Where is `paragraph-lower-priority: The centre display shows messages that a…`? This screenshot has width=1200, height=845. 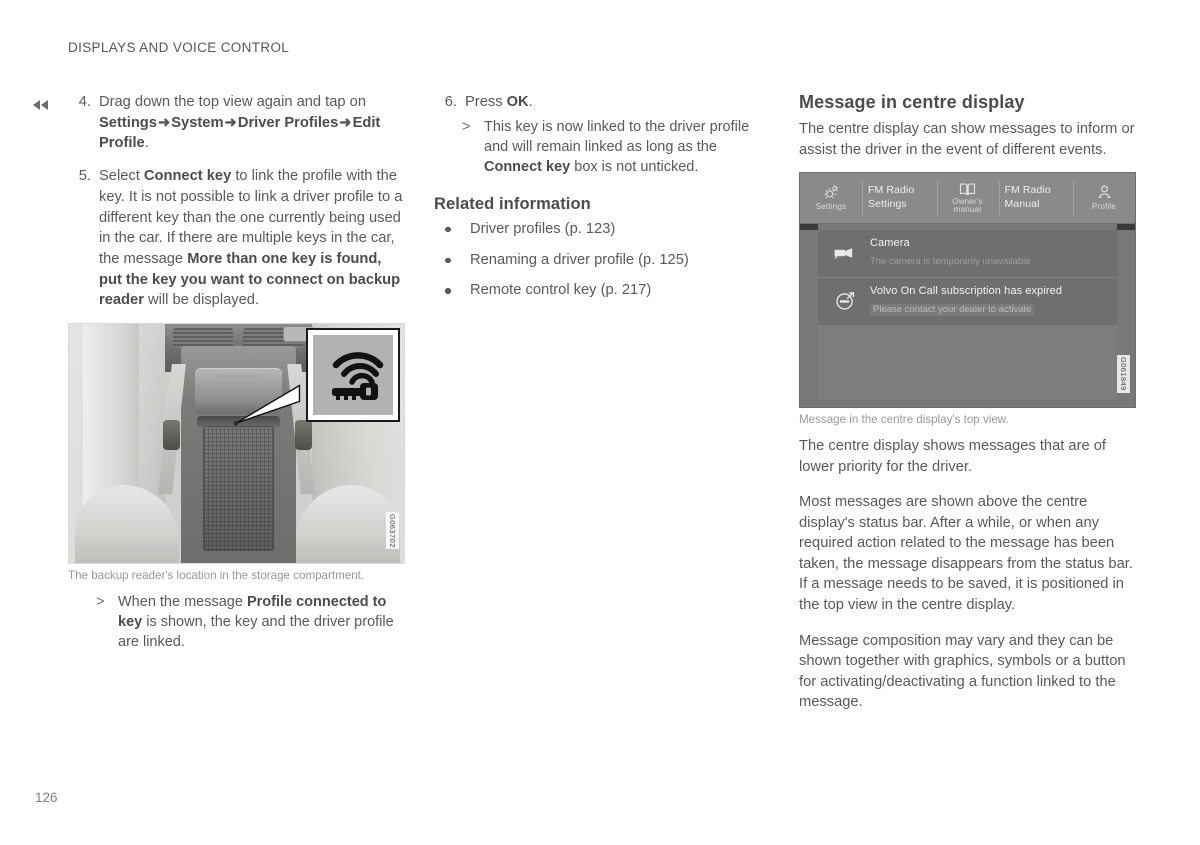 paragraph-lower-priority: The centre display shows messages that a… is located at coordinates (952, 456).